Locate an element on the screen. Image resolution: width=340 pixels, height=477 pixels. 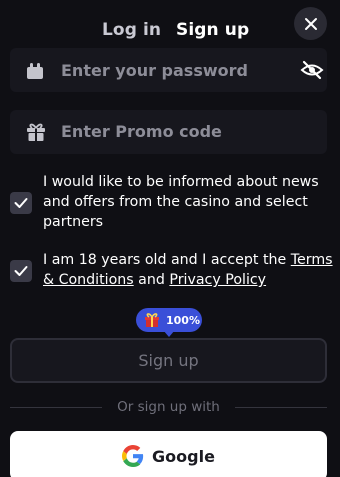
google-signup-button: Google is located at coordinates (168, 454).